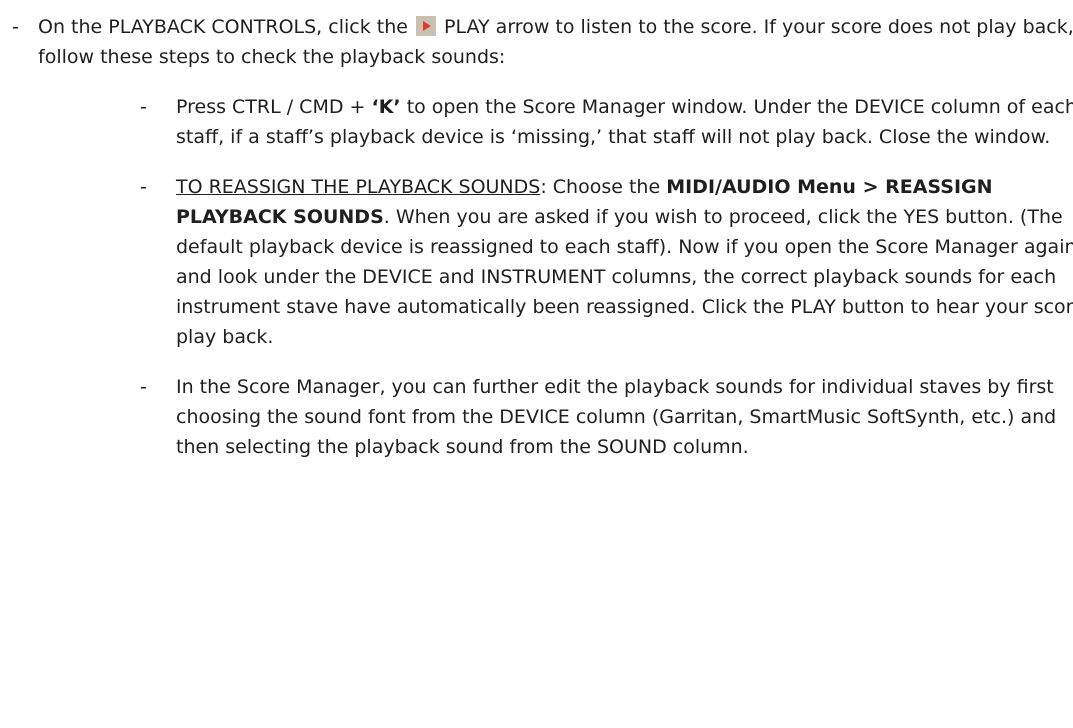 This screenshot has height=728, width=1073. Describe the element at coordinates (603, 187) in the screenshot. I see `item3-text-a: : Choose the` at that location.